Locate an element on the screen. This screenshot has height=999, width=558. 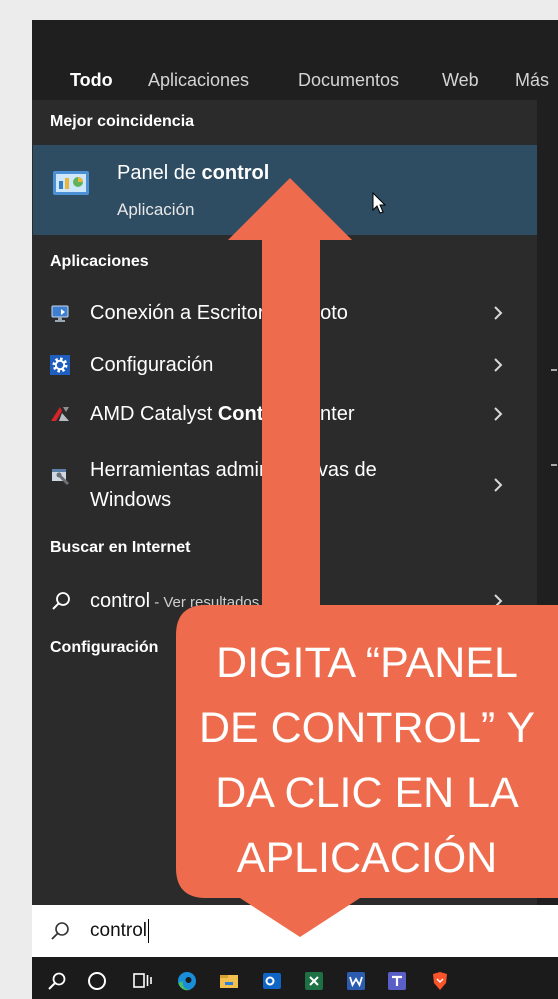
outlook-icon is located at coordinates (272, 981).